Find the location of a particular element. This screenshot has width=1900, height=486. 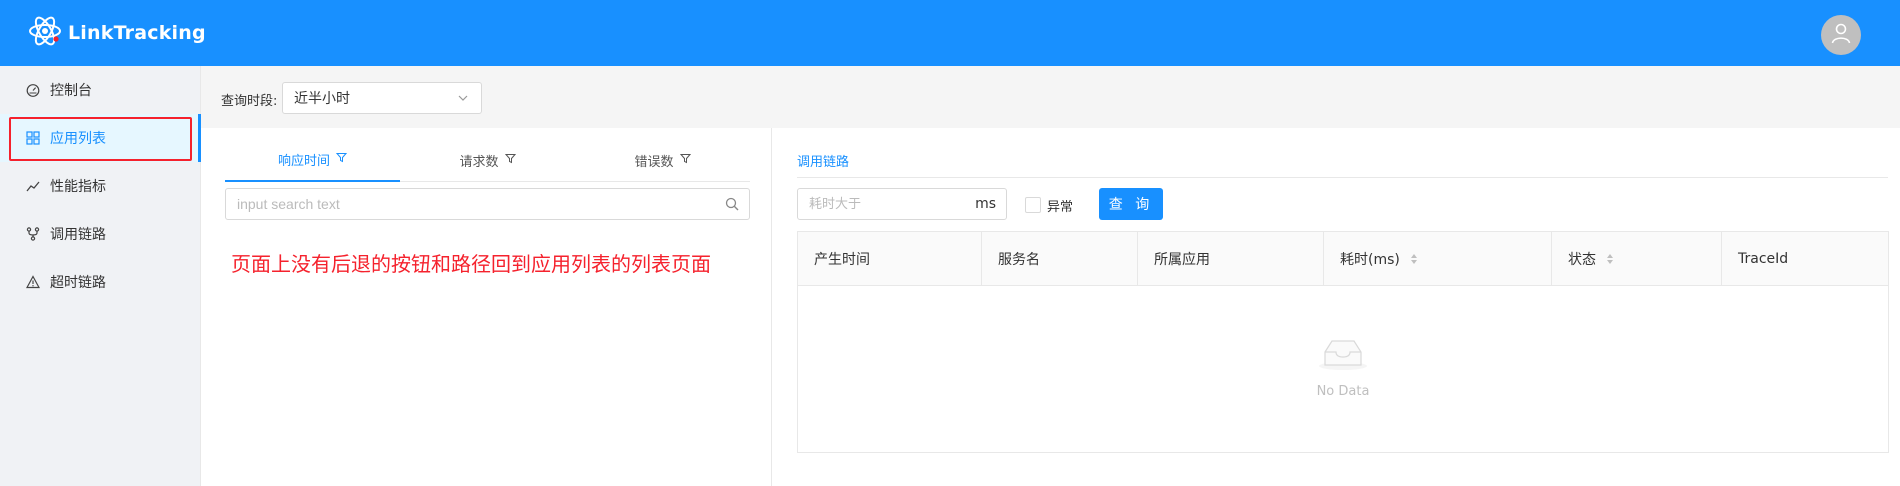

column-label: 产生时间 is located at coordinates (842, 260).